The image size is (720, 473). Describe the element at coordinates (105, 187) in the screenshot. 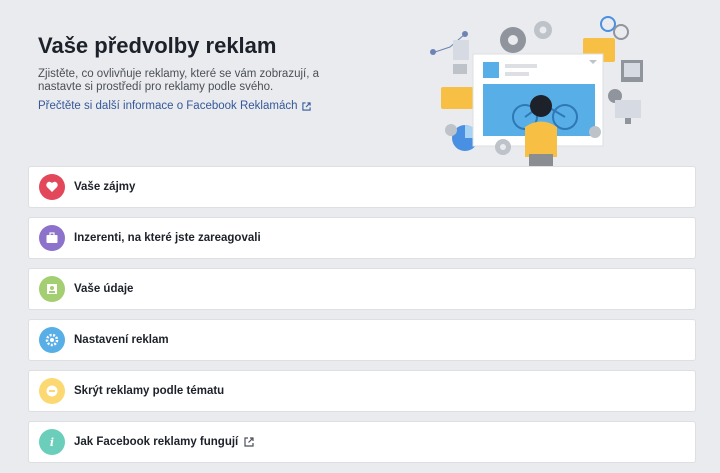

I see `item-label: Vaše zájmy` at that location.